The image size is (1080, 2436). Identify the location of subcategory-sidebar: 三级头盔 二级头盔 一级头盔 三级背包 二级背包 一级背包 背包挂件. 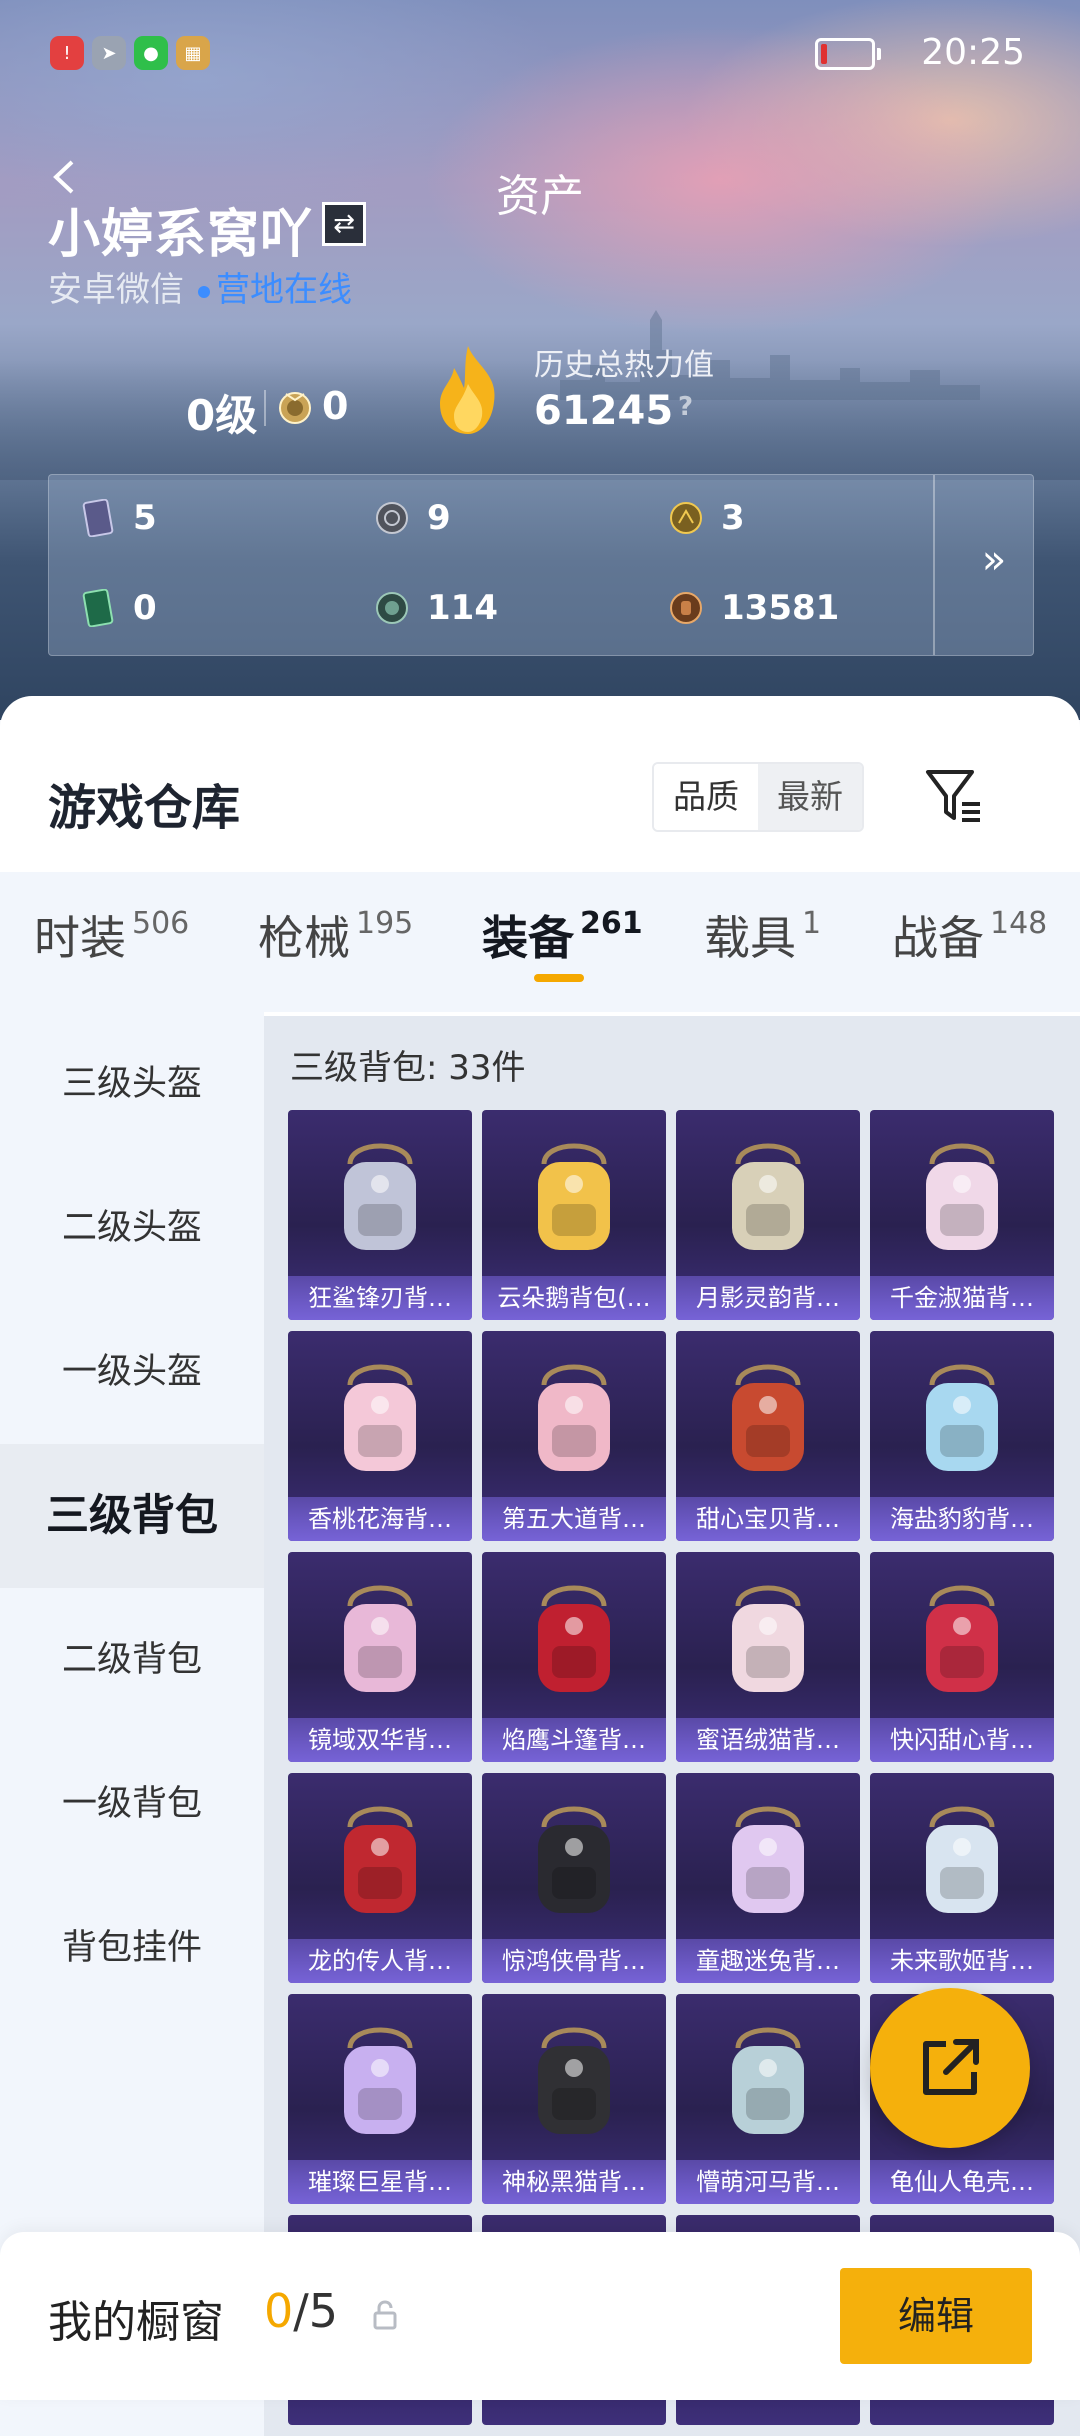
(132, 1724).